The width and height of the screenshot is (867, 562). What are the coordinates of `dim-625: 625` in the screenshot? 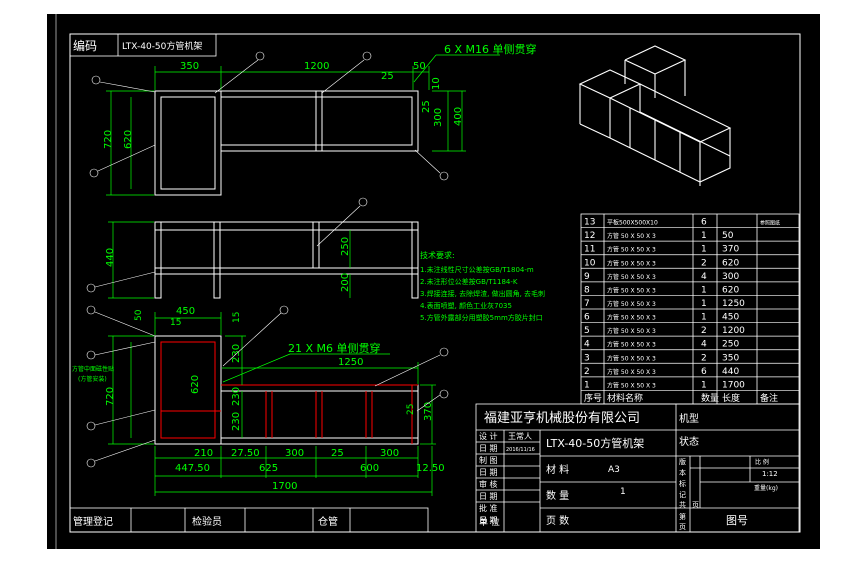 It's located at (268, 468).